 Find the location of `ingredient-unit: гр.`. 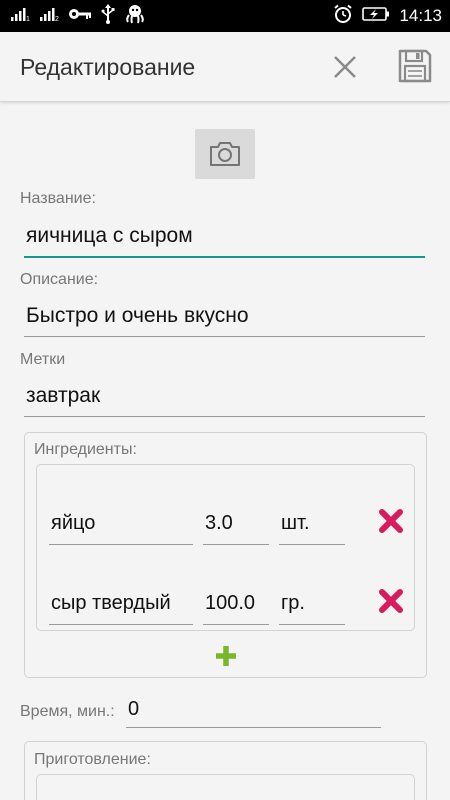

ingredient-unit: гр. is located at coordinates (293, 603).